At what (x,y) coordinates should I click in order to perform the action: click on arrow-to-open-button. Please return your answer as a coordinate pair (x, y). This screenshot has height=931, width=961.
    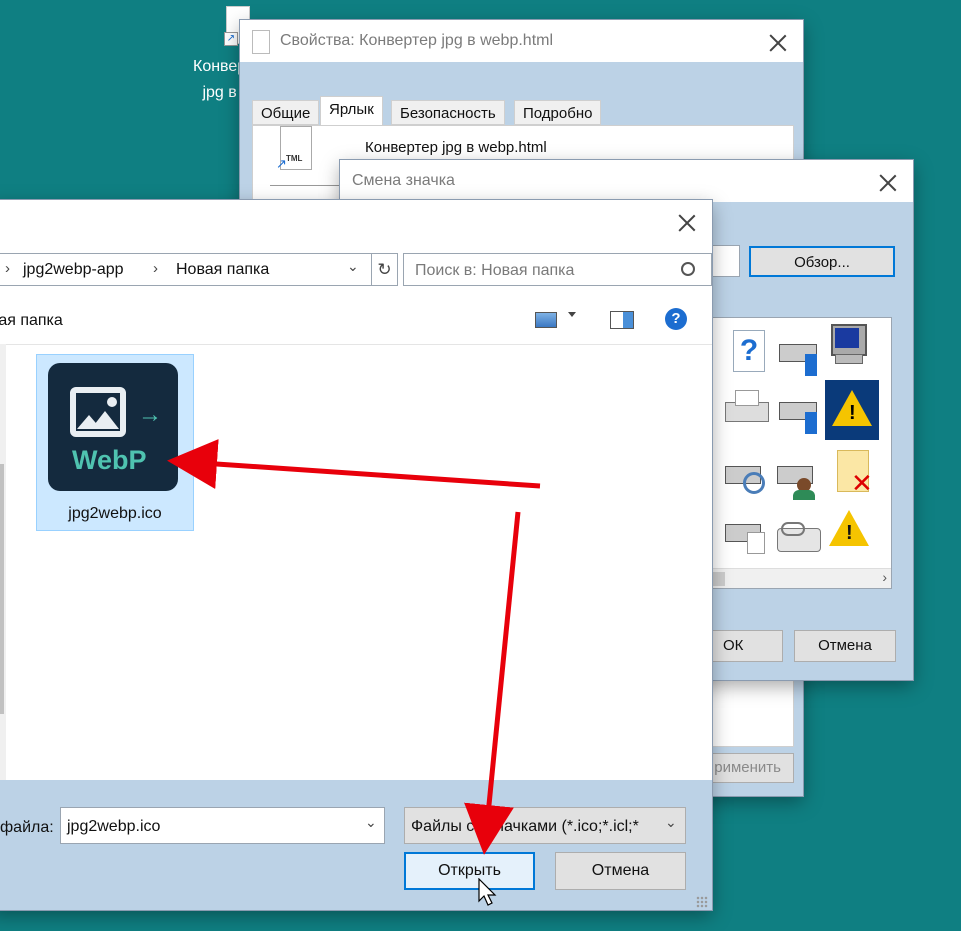
    Looking at the image, I should click on (492, 683).